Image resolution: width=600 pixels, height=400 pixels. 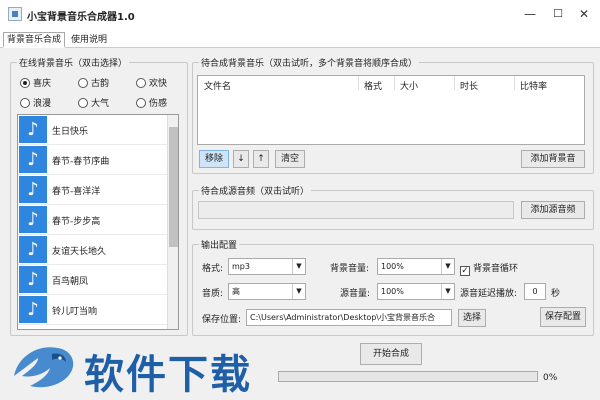 What do you see at coordinates (350, 269) in the screenshot?
I see `bg-volume-label: 背景音量:` at bounding box center [350, 269].